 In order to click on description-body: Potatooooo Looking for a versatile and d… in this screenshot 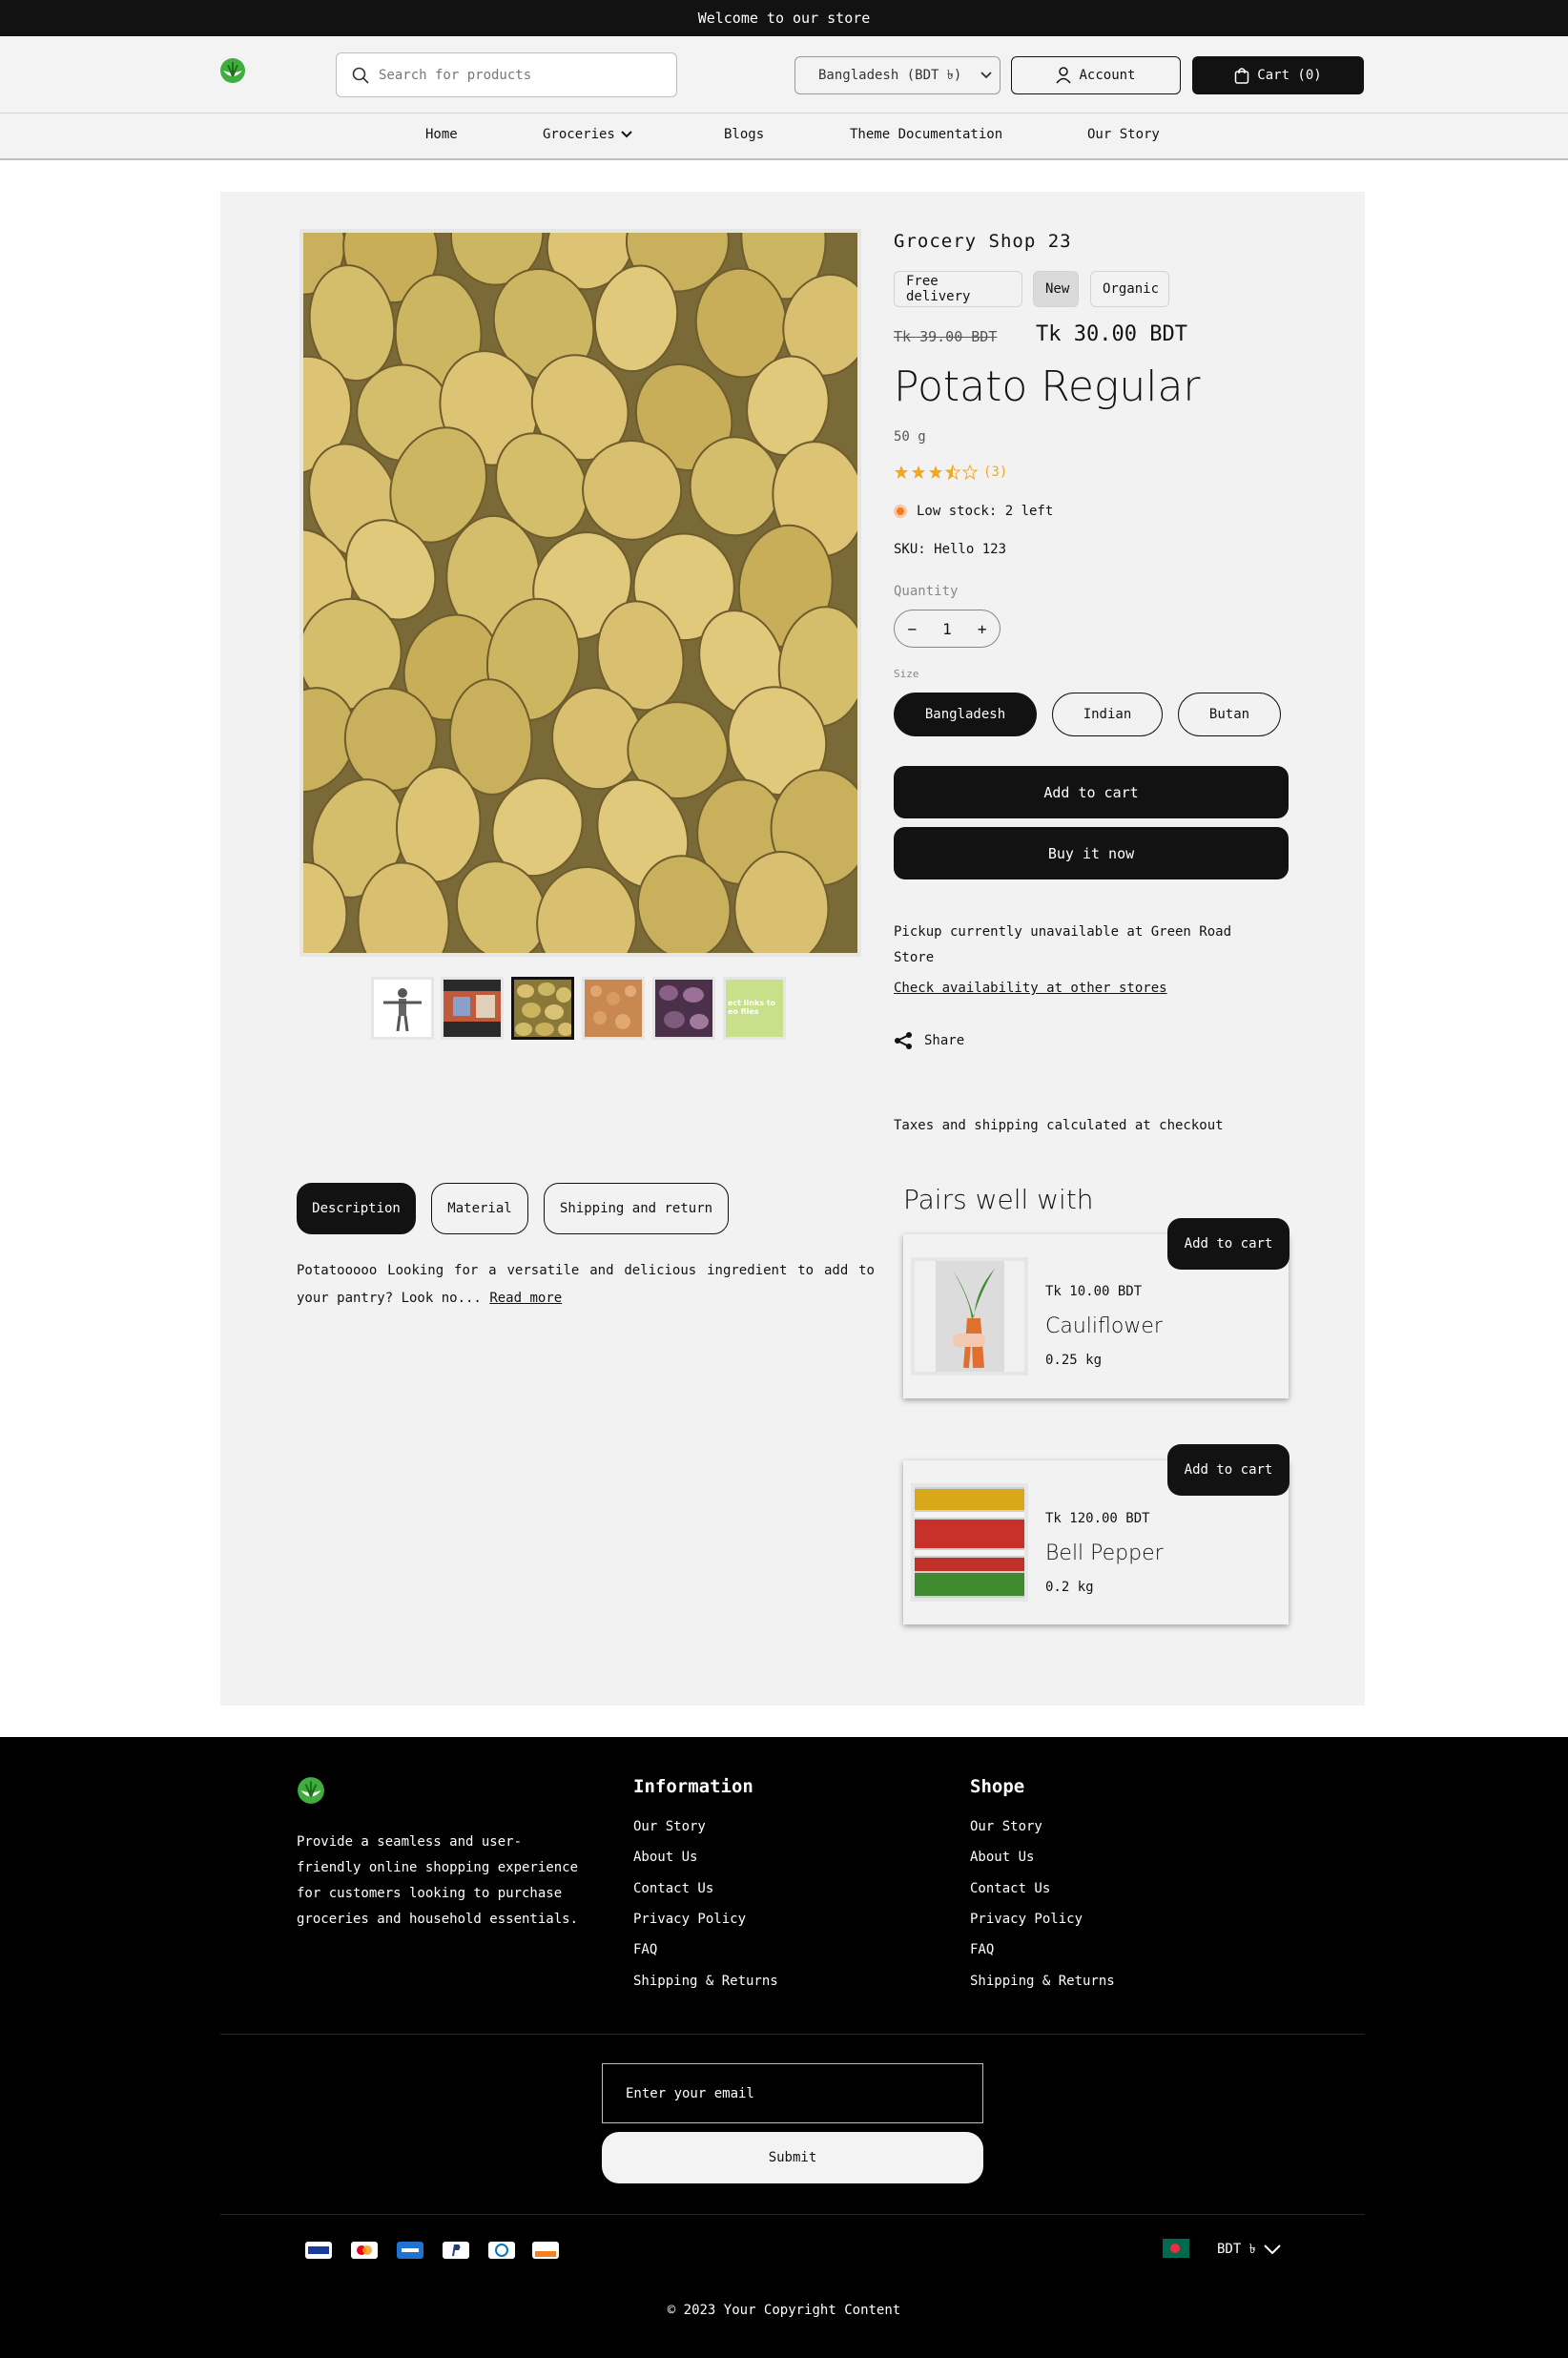, I will do `click(586, 1284)`.